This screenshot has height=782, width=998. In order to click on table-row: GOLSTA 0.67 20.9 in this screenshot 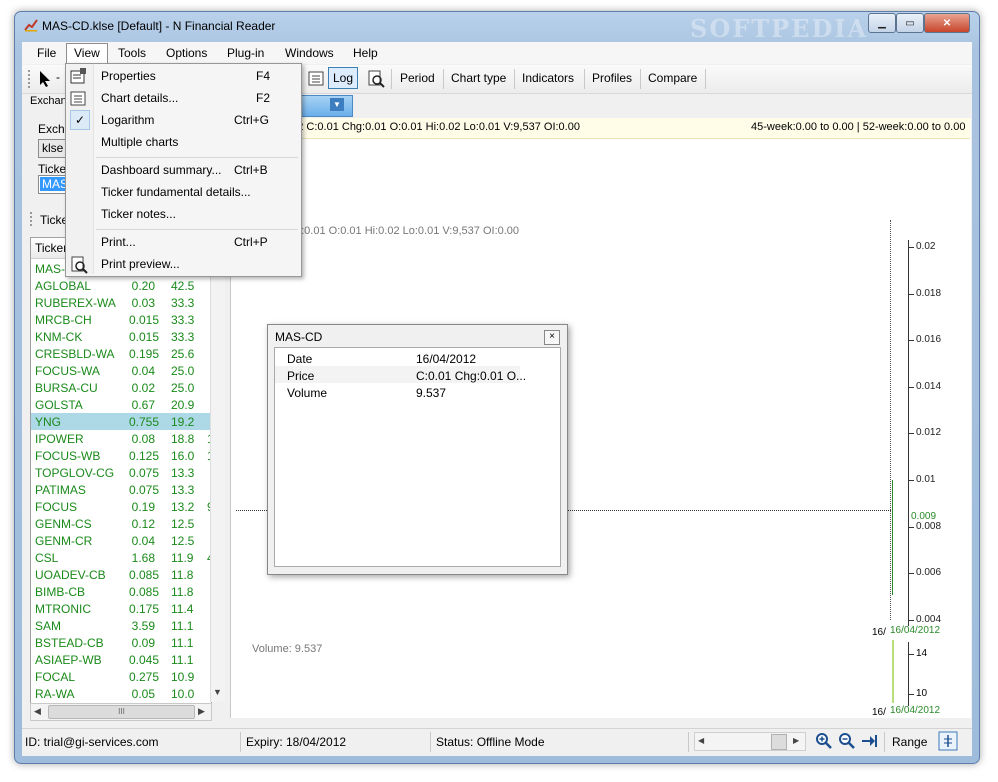, I will do `click(121, 404)`.